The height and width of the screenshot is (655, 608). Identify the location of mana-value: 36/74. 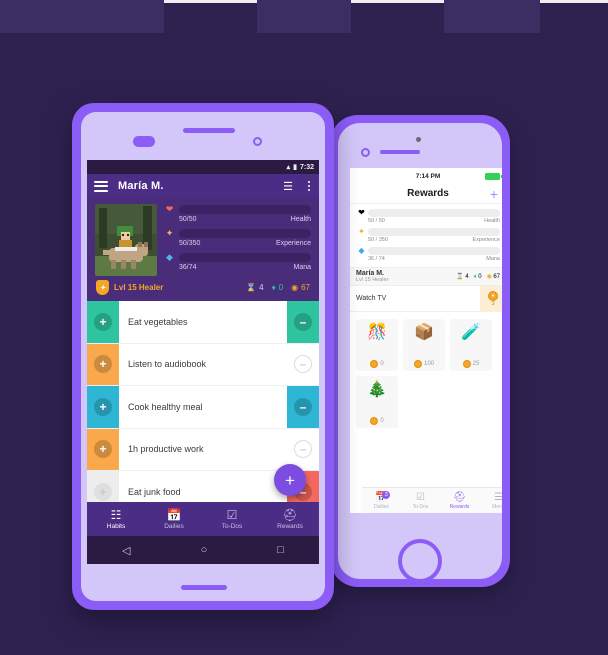
(188, 267).